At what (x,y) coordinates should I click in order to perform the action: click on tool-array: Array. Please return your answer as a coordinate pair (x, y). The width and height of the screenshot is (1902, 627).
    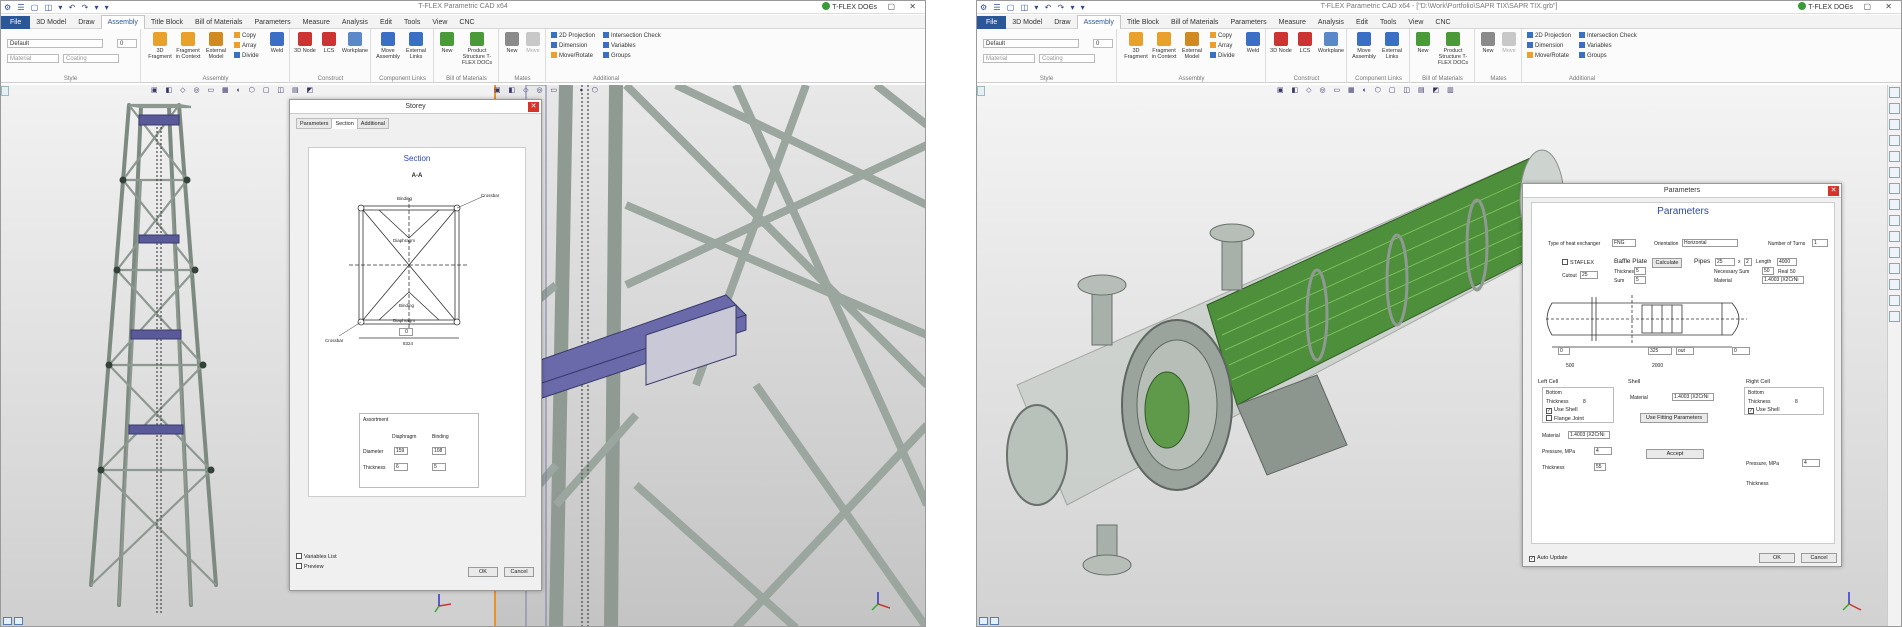
    Looking at the image, I should click on (1221, 46).